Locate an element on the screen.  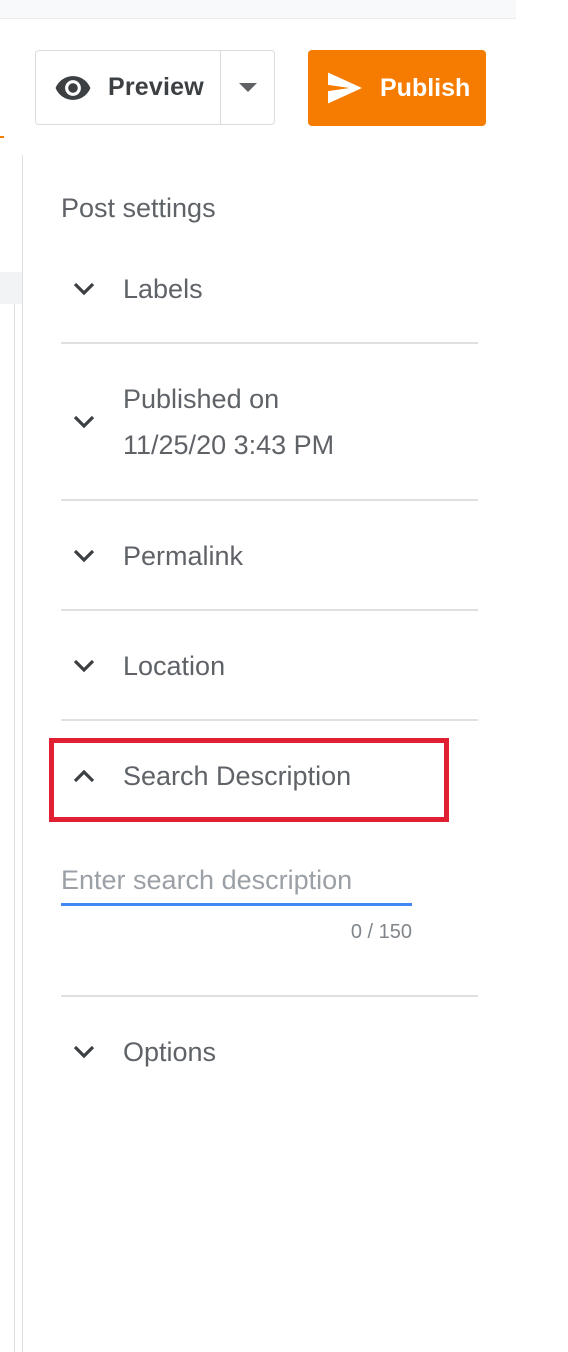
settings-section-label: Options is located at coordinates (170, 1052).